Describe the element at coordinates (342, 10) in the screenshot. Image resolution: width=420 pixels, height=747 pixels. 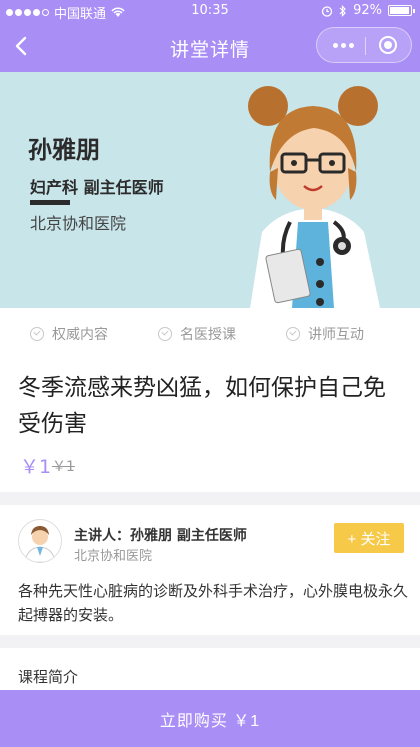
I see `bluetooth-icon` at that location.